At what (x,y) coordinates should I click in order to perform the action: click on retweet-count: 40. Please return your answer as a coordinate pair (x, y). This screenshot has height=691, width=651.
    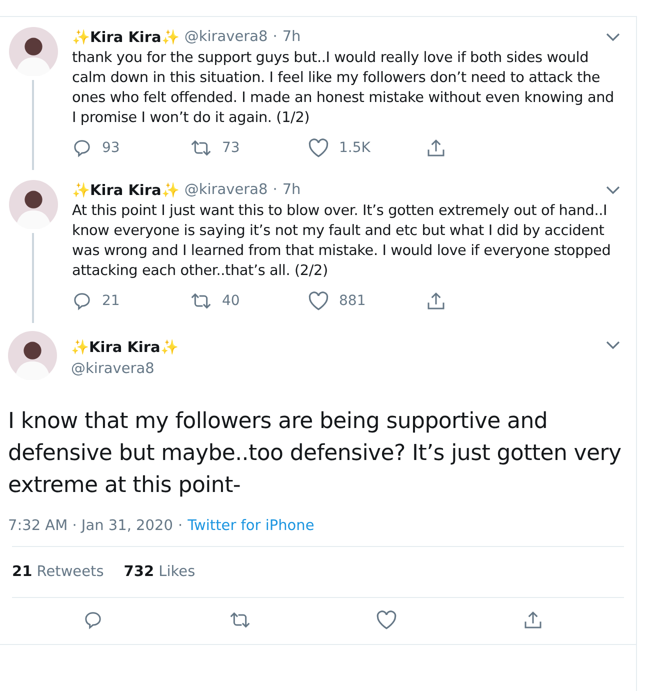
    Looking at the image, I should click on (231, 301).